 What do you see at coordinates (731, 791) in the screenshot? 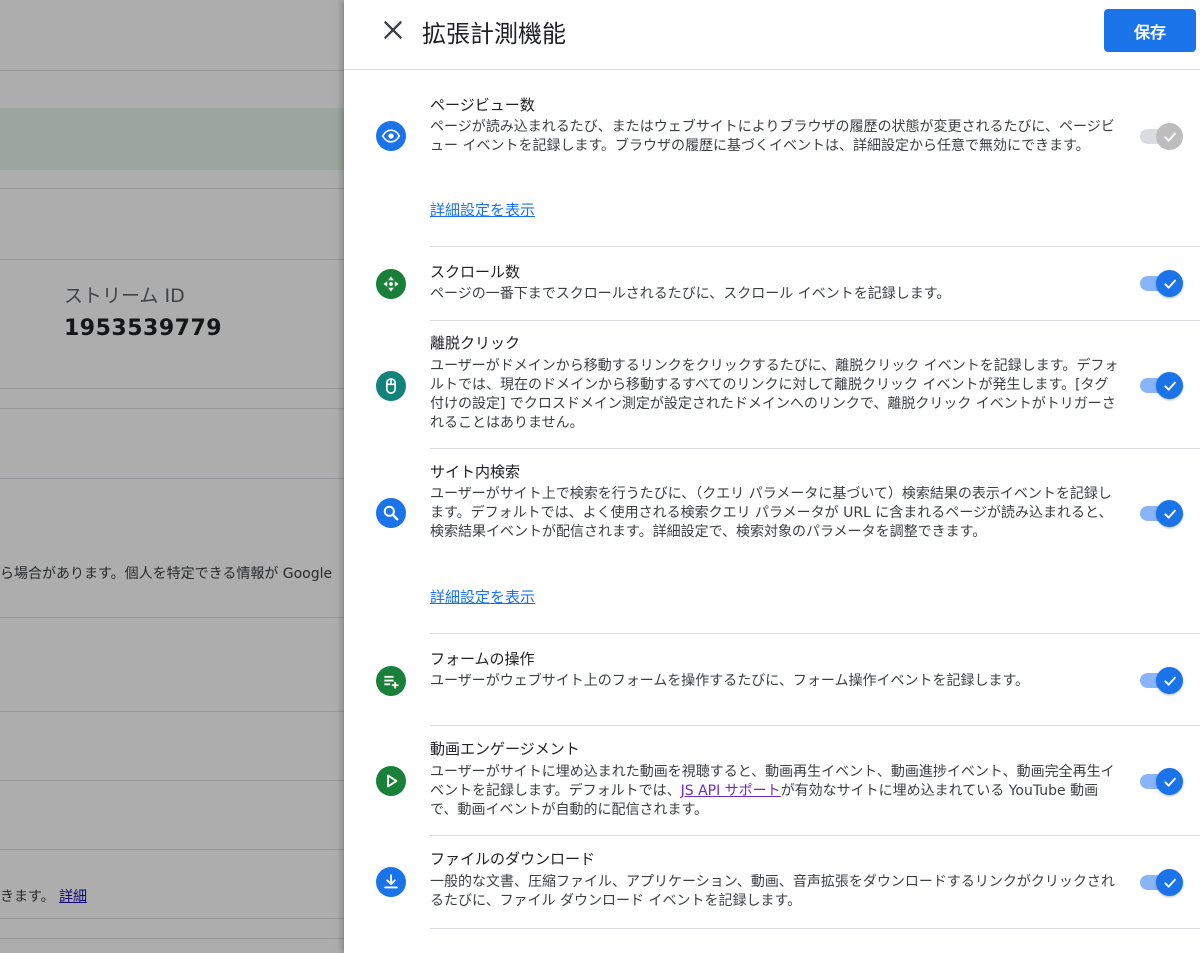
I see `js-api-support-link: JS API サポート` at bounding box center [731, 791].